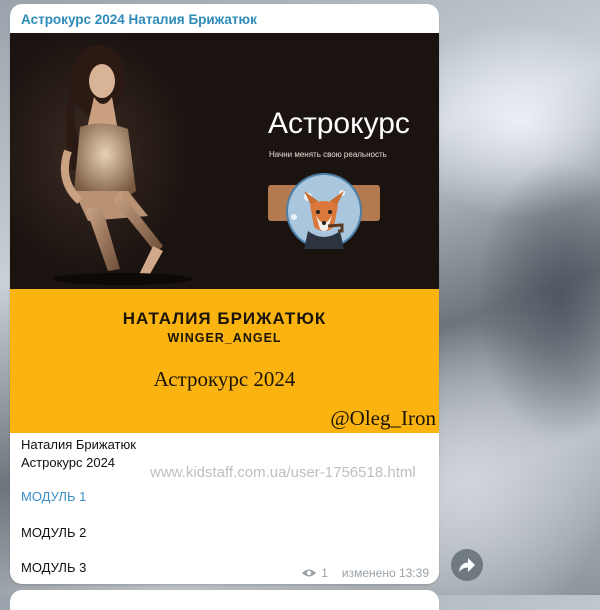 The image size is (600, 610). What do you see at coordinates (123, 165) in the screenshot?
I see `woman-photo` at bounding box center [123, 165].